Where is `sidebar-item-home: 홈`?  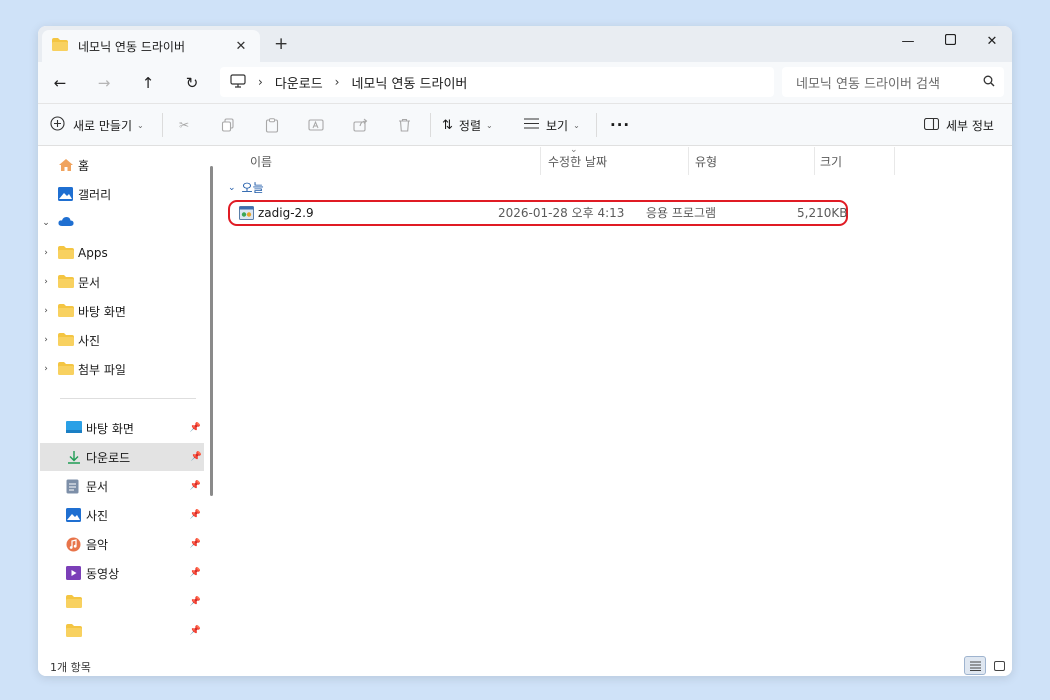
sidebar-item-home: 홈 is located at coordinates (121, 165).